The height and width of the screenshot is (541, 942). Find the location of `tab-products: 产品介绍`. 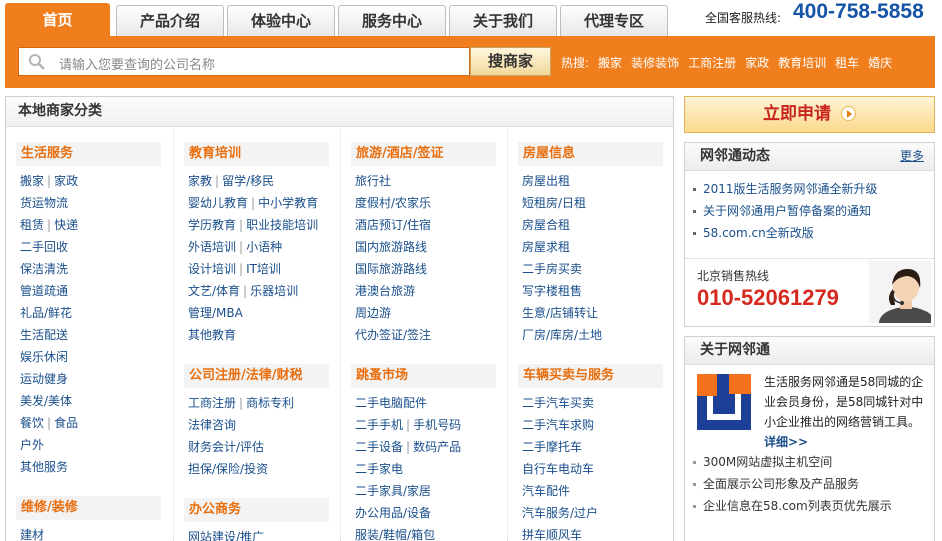

tab-products: 产品介绍 is located at coordinates (170, 20).